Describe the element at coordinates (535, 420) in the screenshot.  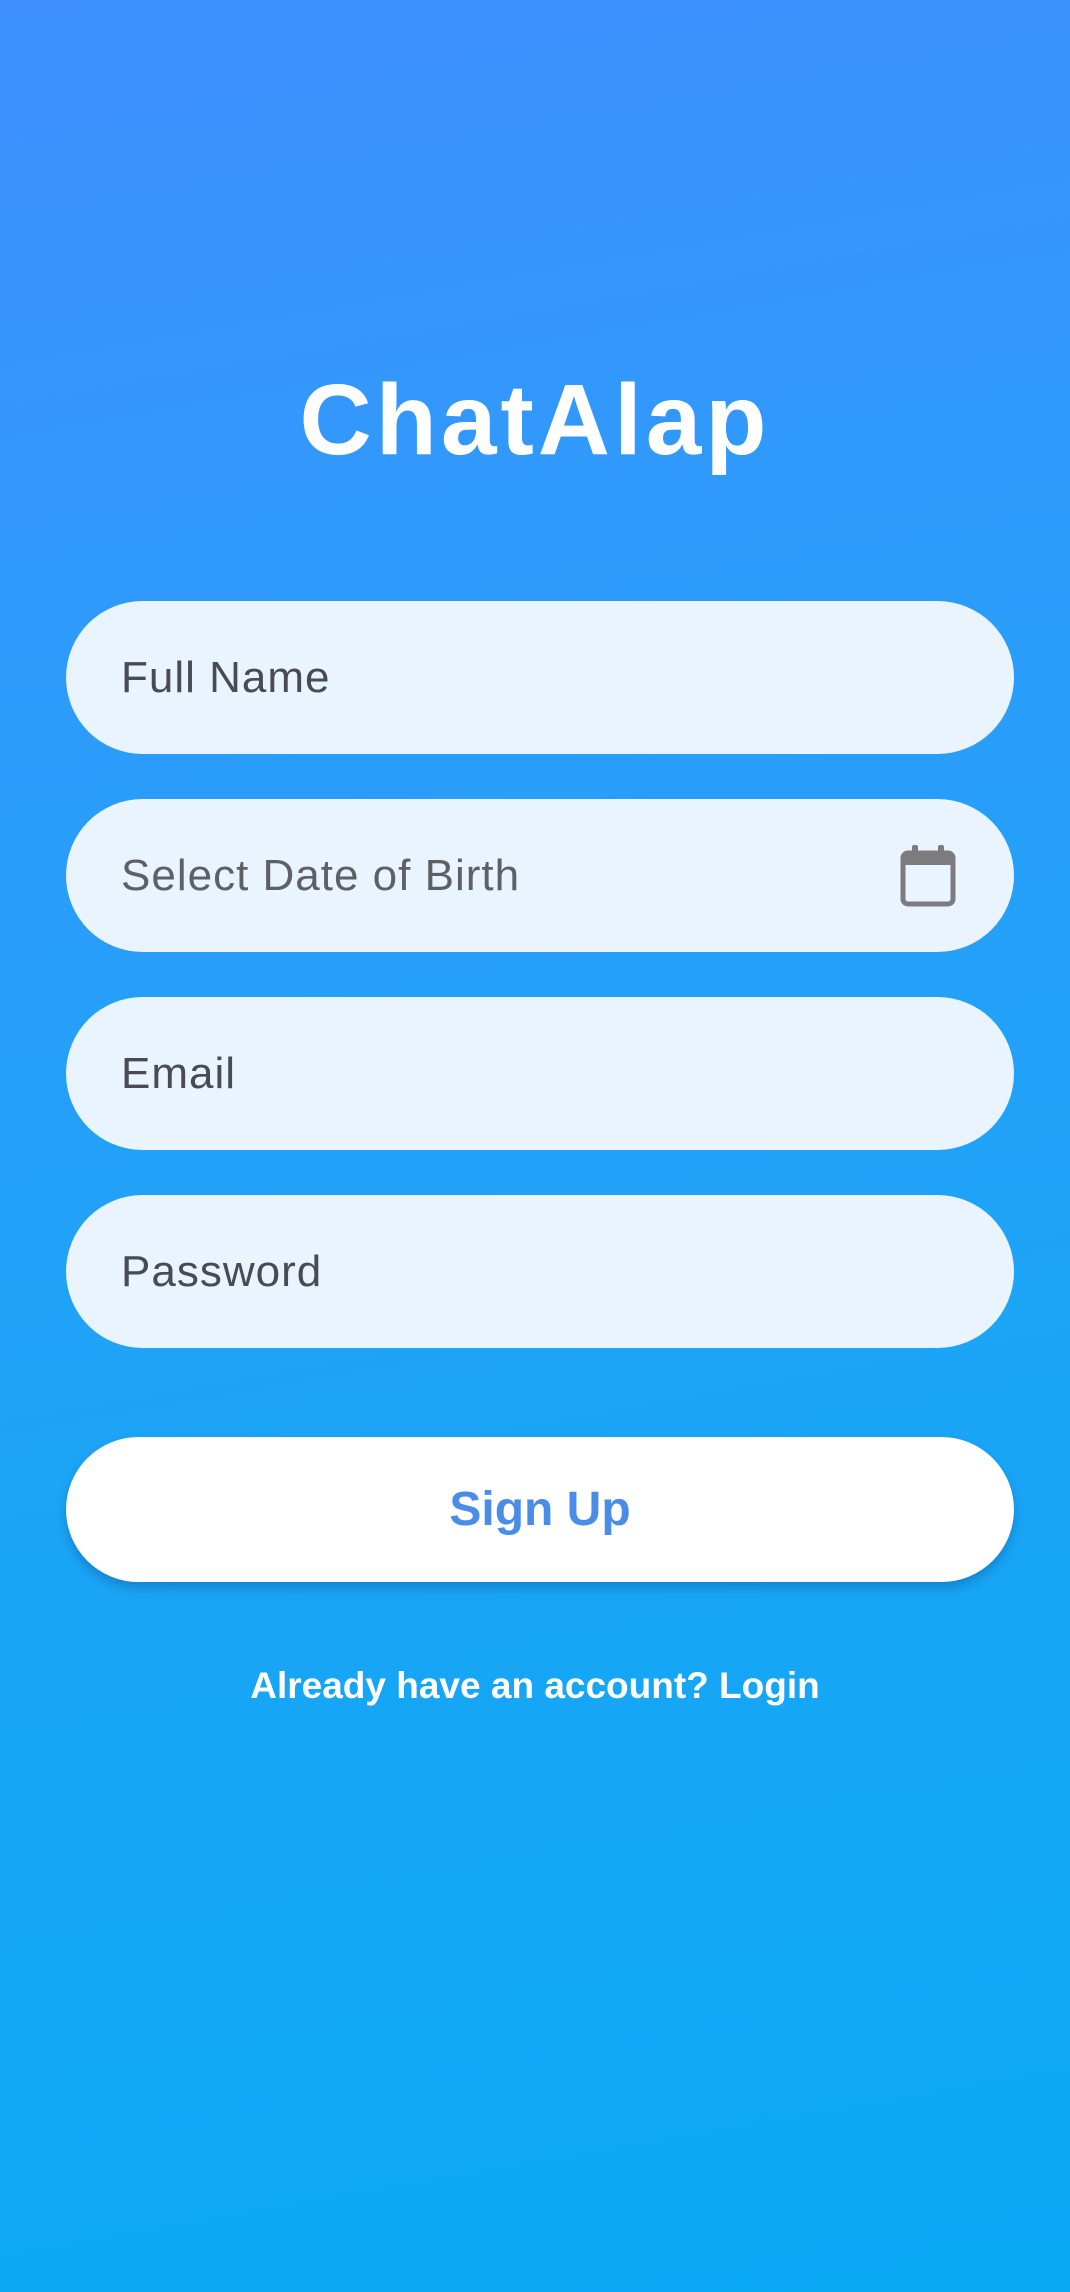
I see `app-title: ChatAlap` at that location.